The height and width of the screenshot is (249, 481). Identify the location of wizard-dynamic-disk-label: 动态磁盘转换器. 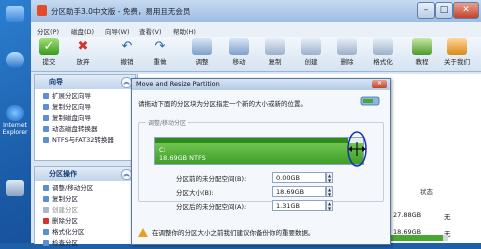
(75, 129).